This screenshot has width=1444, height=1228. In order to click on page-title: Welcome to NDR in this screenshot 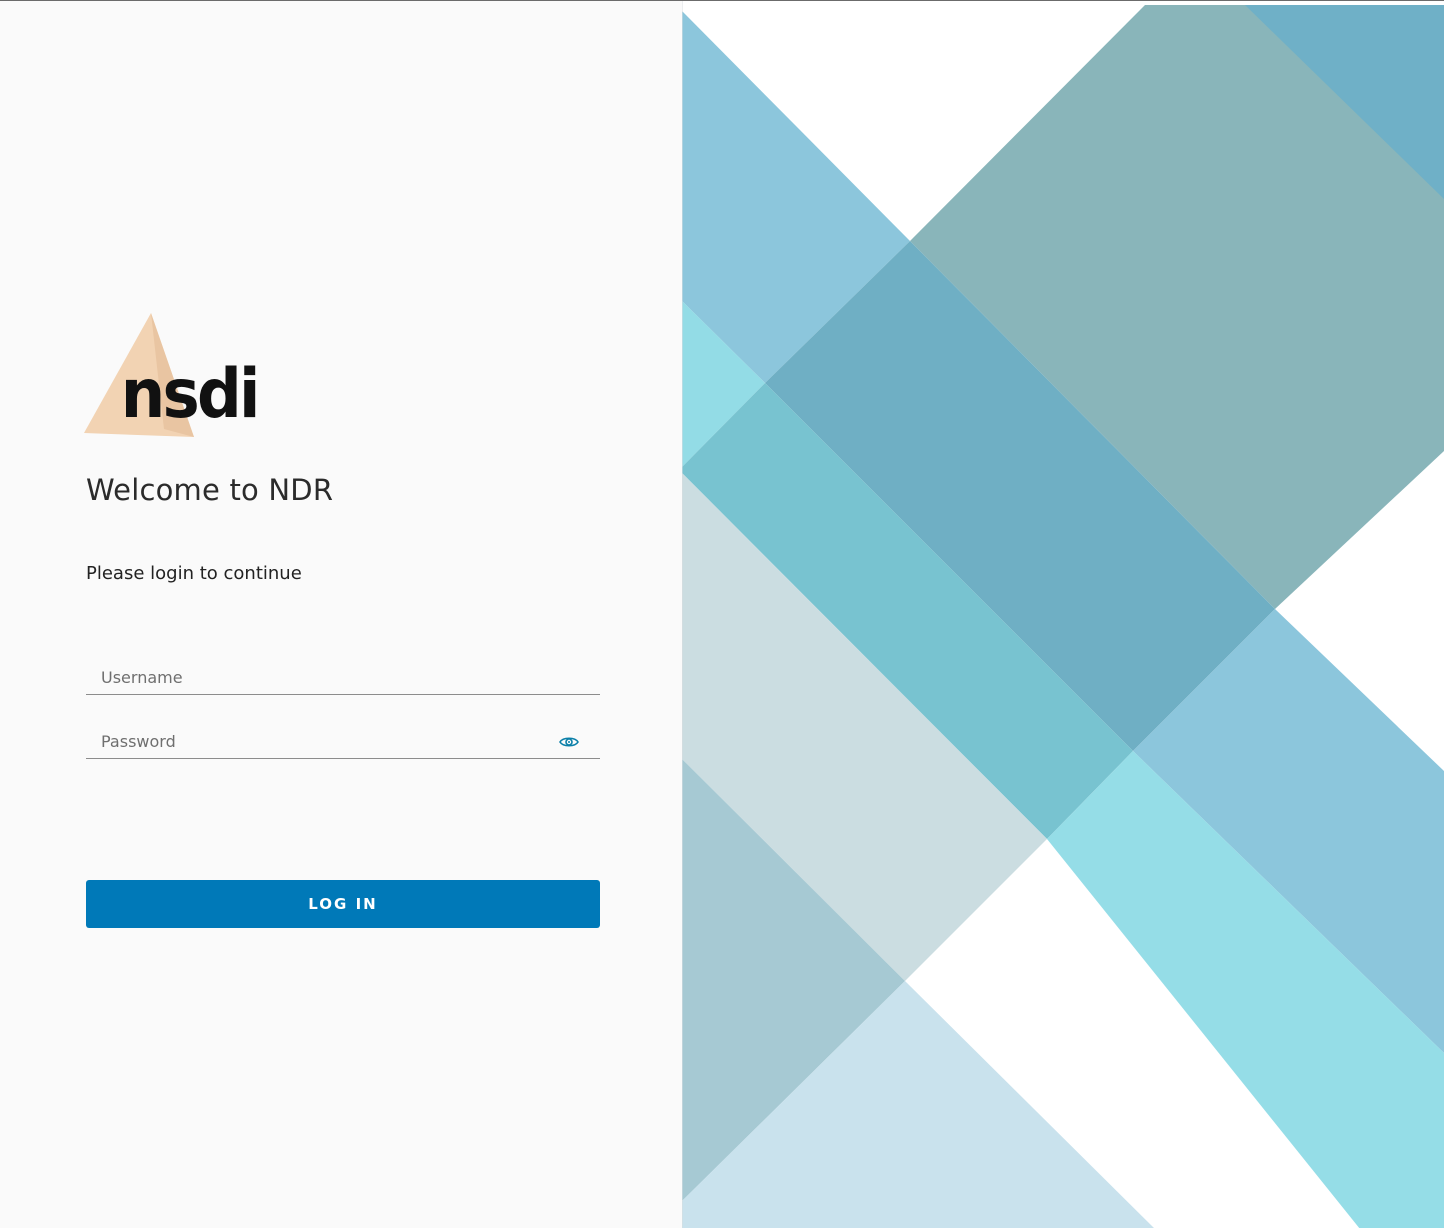, I will do `click(210, 490)`.